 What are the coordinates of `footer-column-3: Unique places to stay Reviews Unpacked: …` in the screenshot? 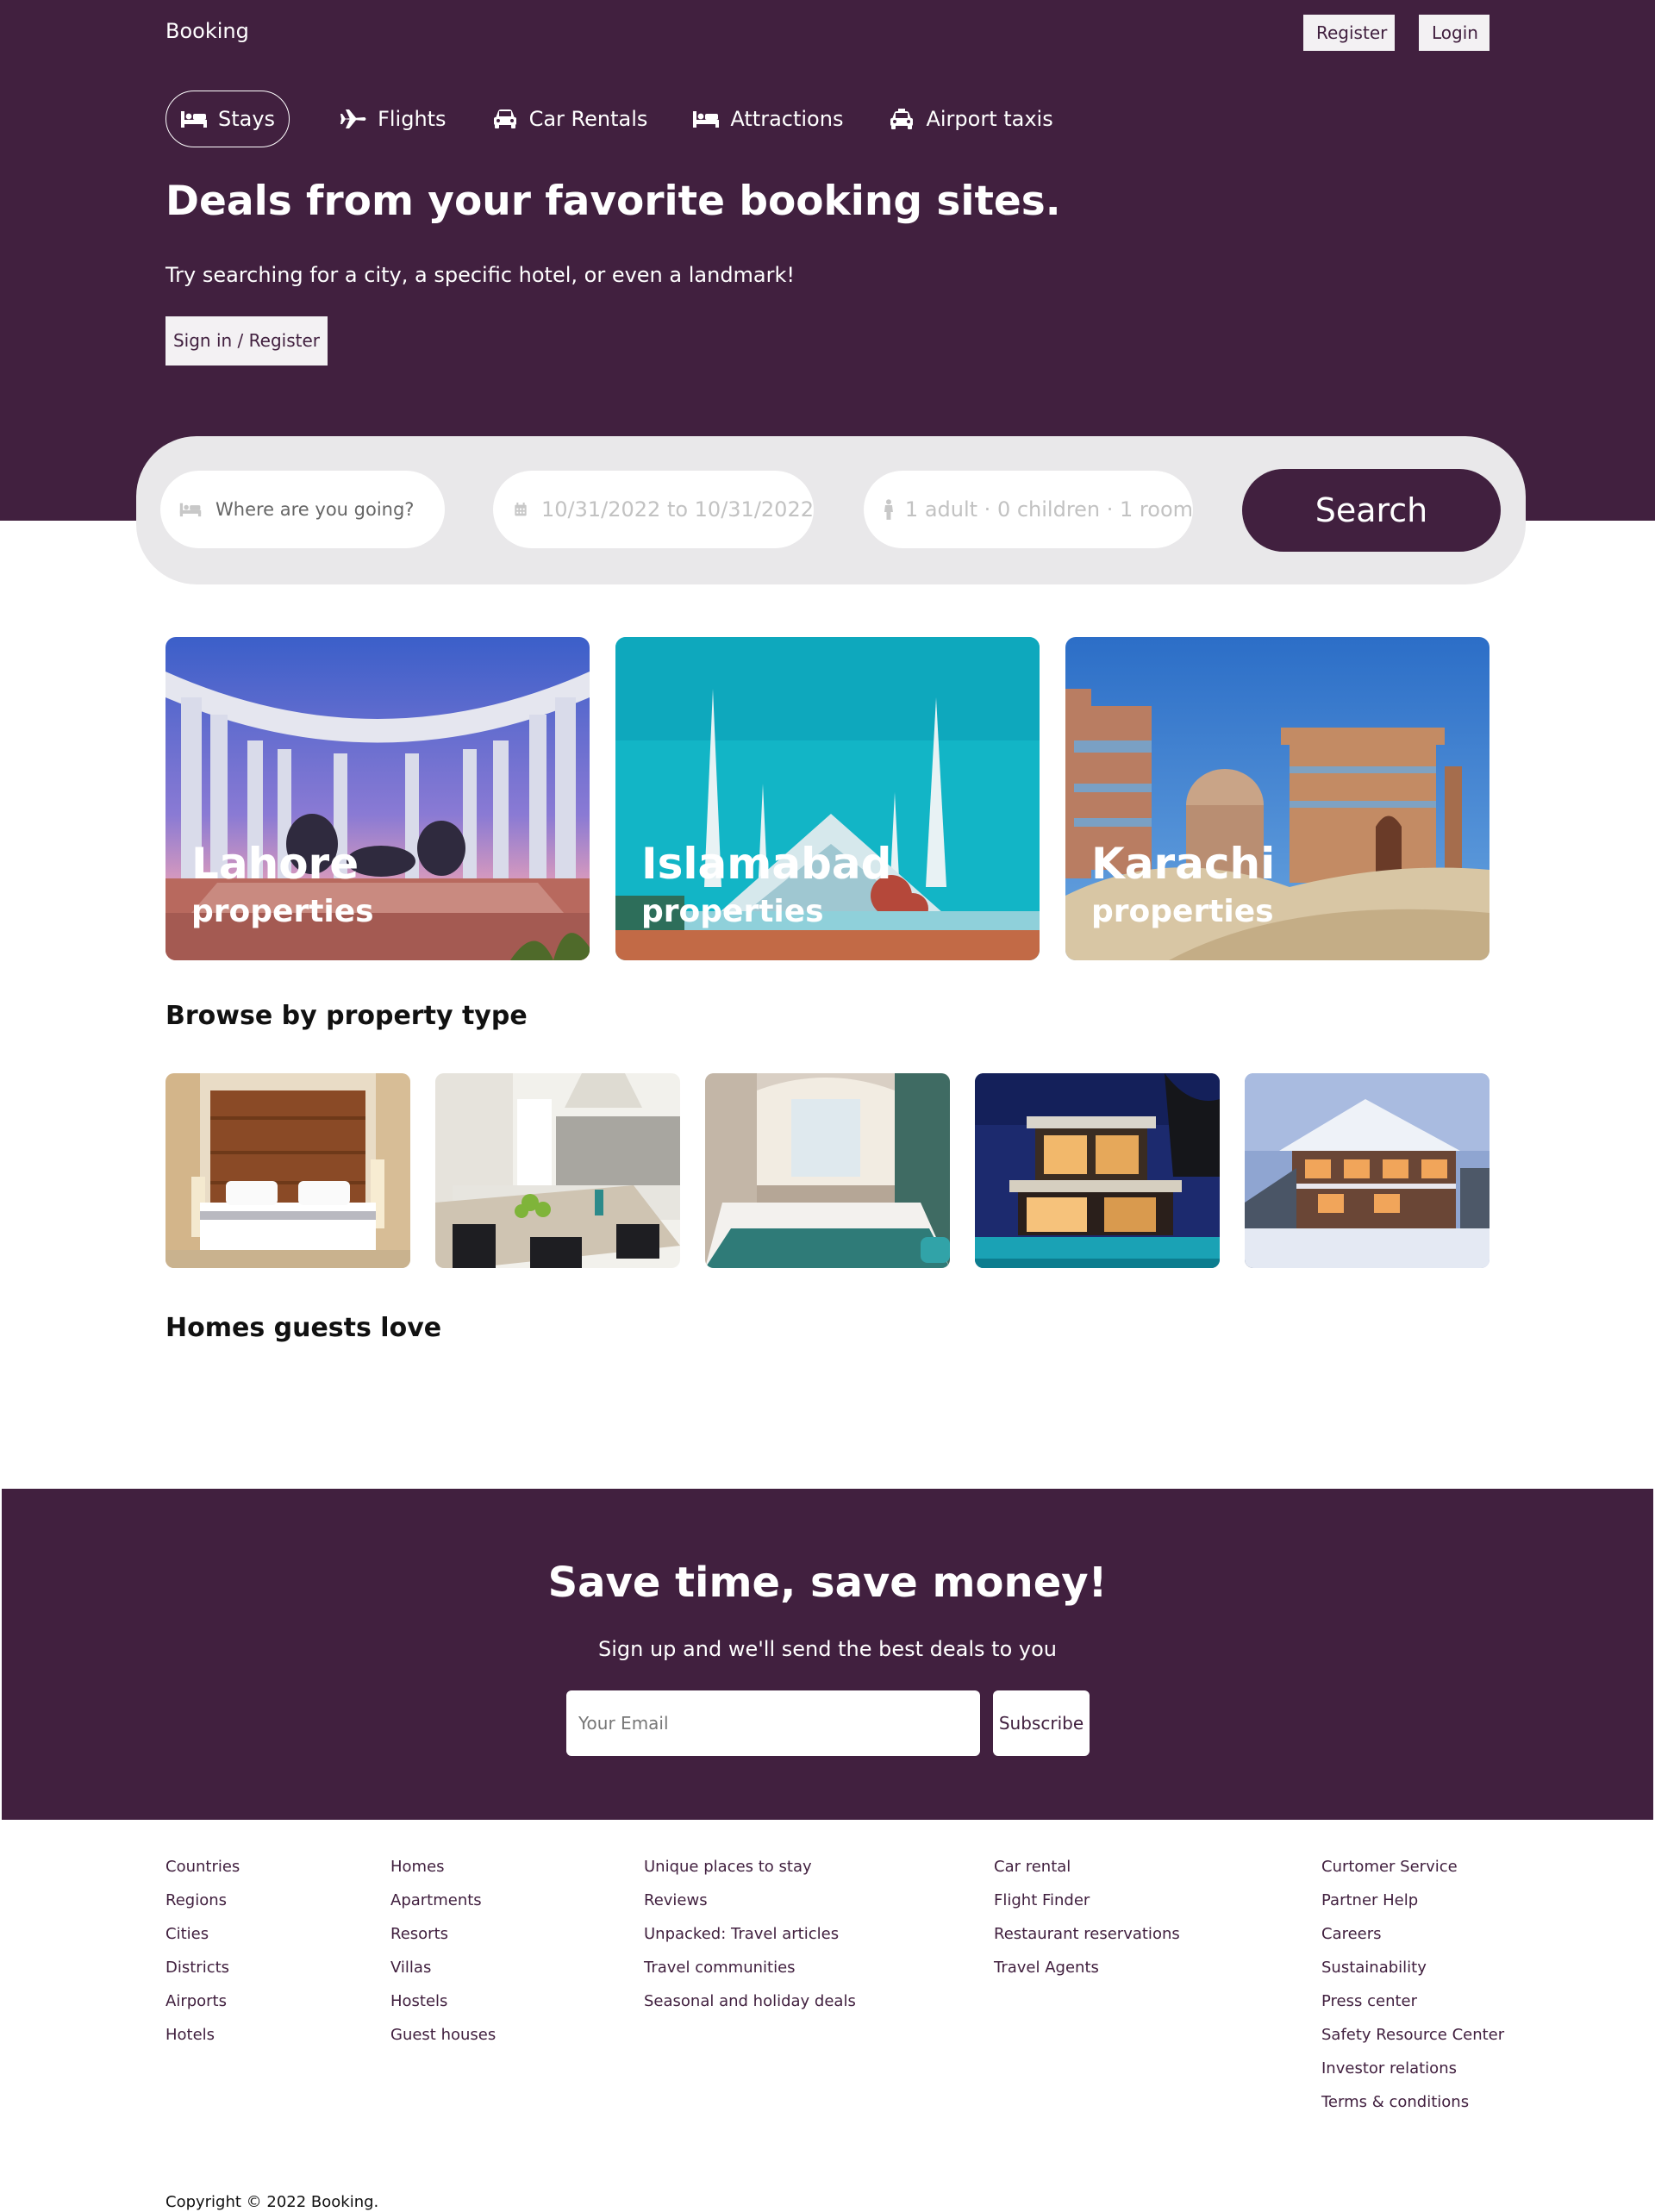 It's located at (750, 1942).